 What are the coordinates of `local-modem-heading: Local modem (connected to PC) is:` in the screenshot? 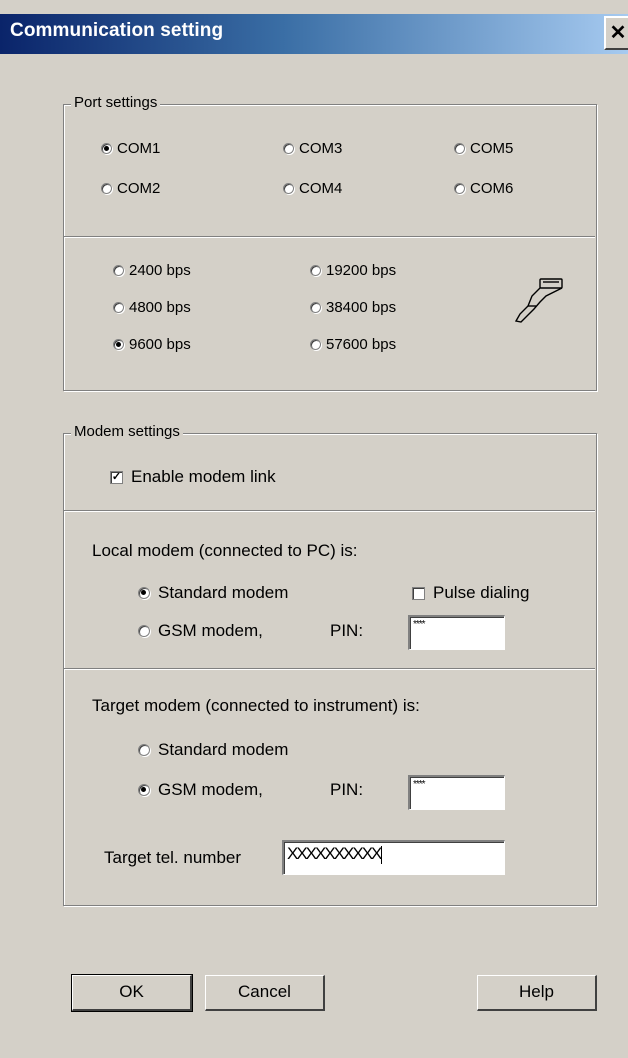 It's located at (225, 550).